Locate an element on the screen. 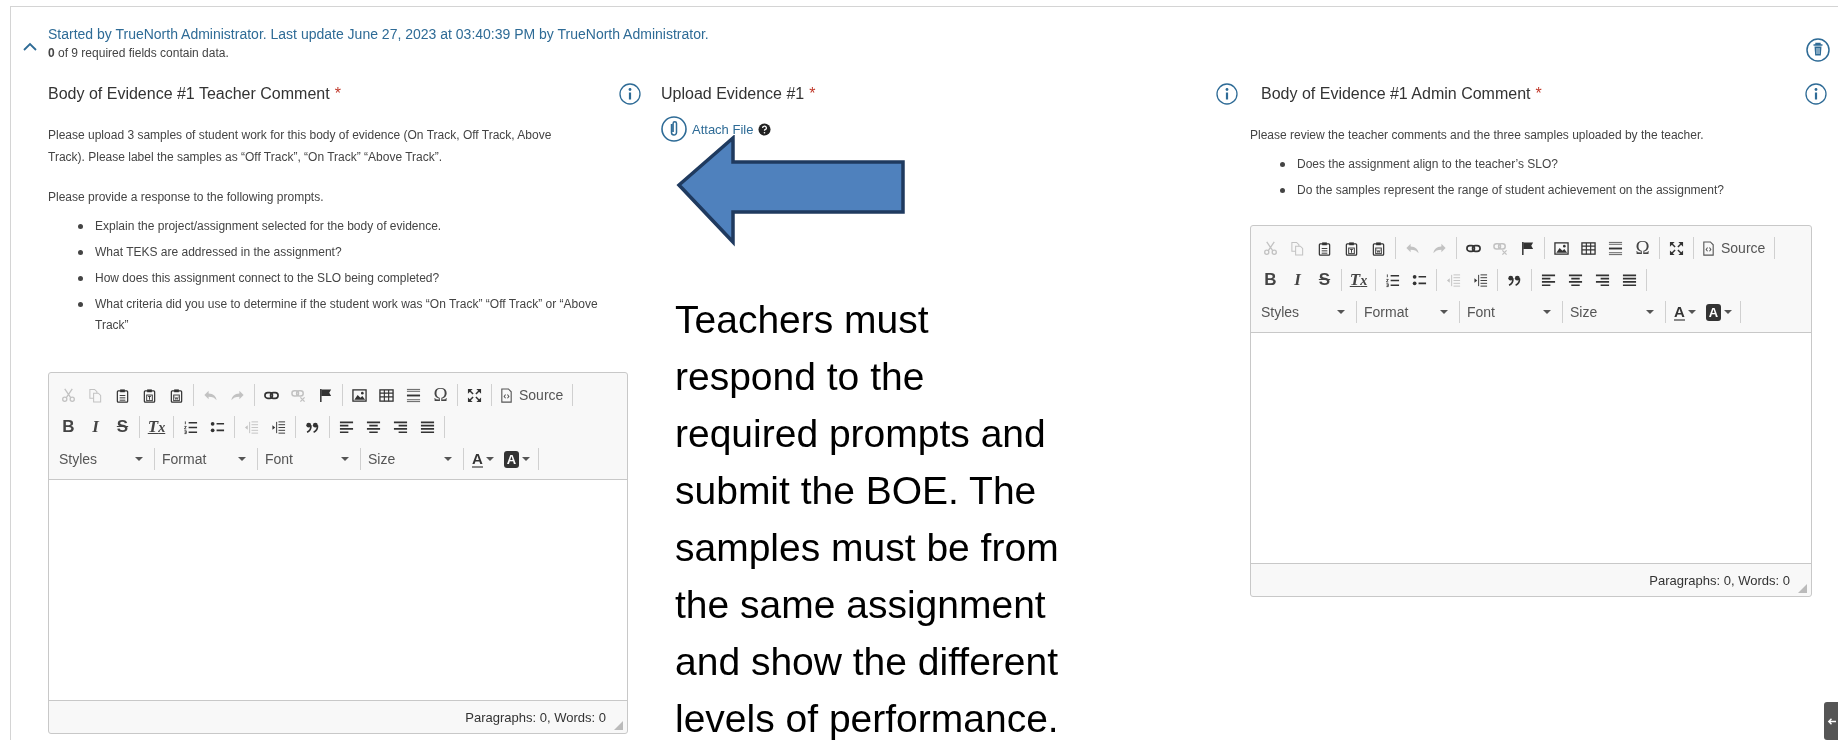 The image size is (1838, 740). prompt-text: Does the assignment align to the teacher’s SLO? is located at coordinates (1428, 164).